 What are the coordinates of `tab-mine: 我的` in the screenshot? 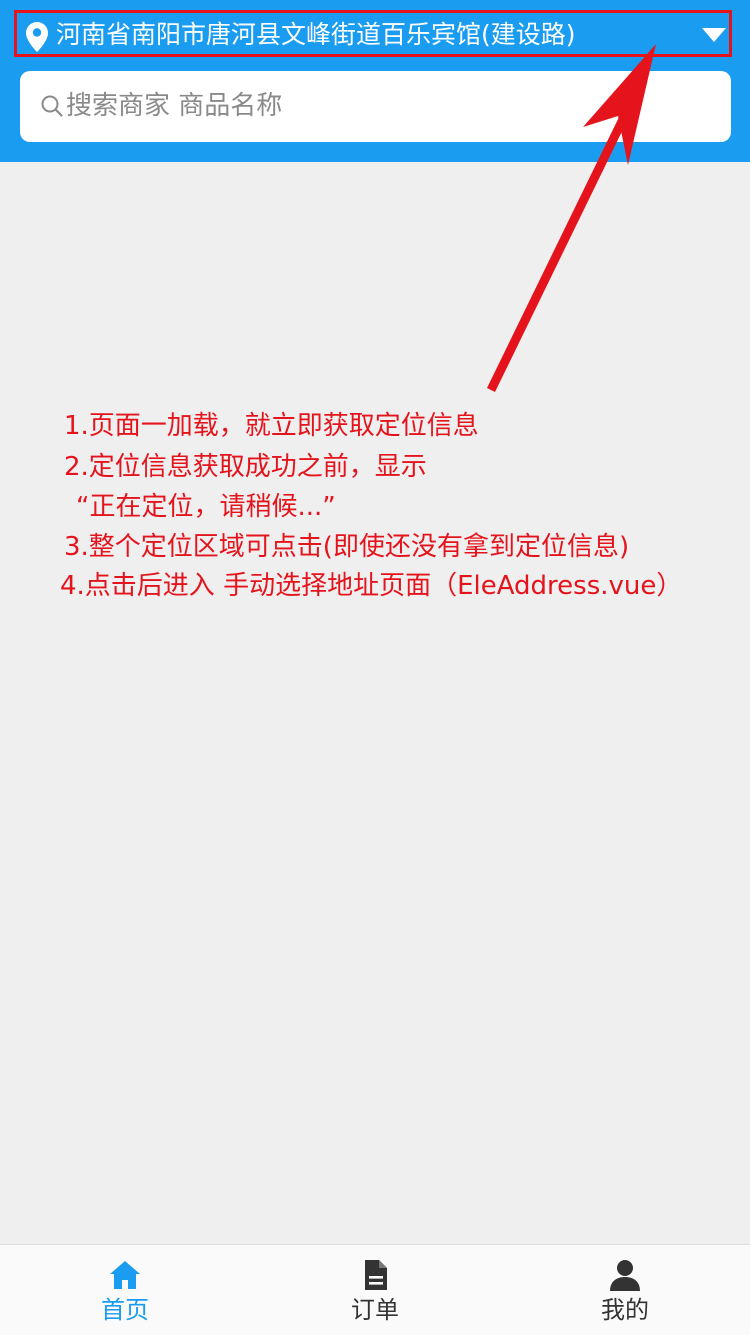 It's located at (625, 1290).